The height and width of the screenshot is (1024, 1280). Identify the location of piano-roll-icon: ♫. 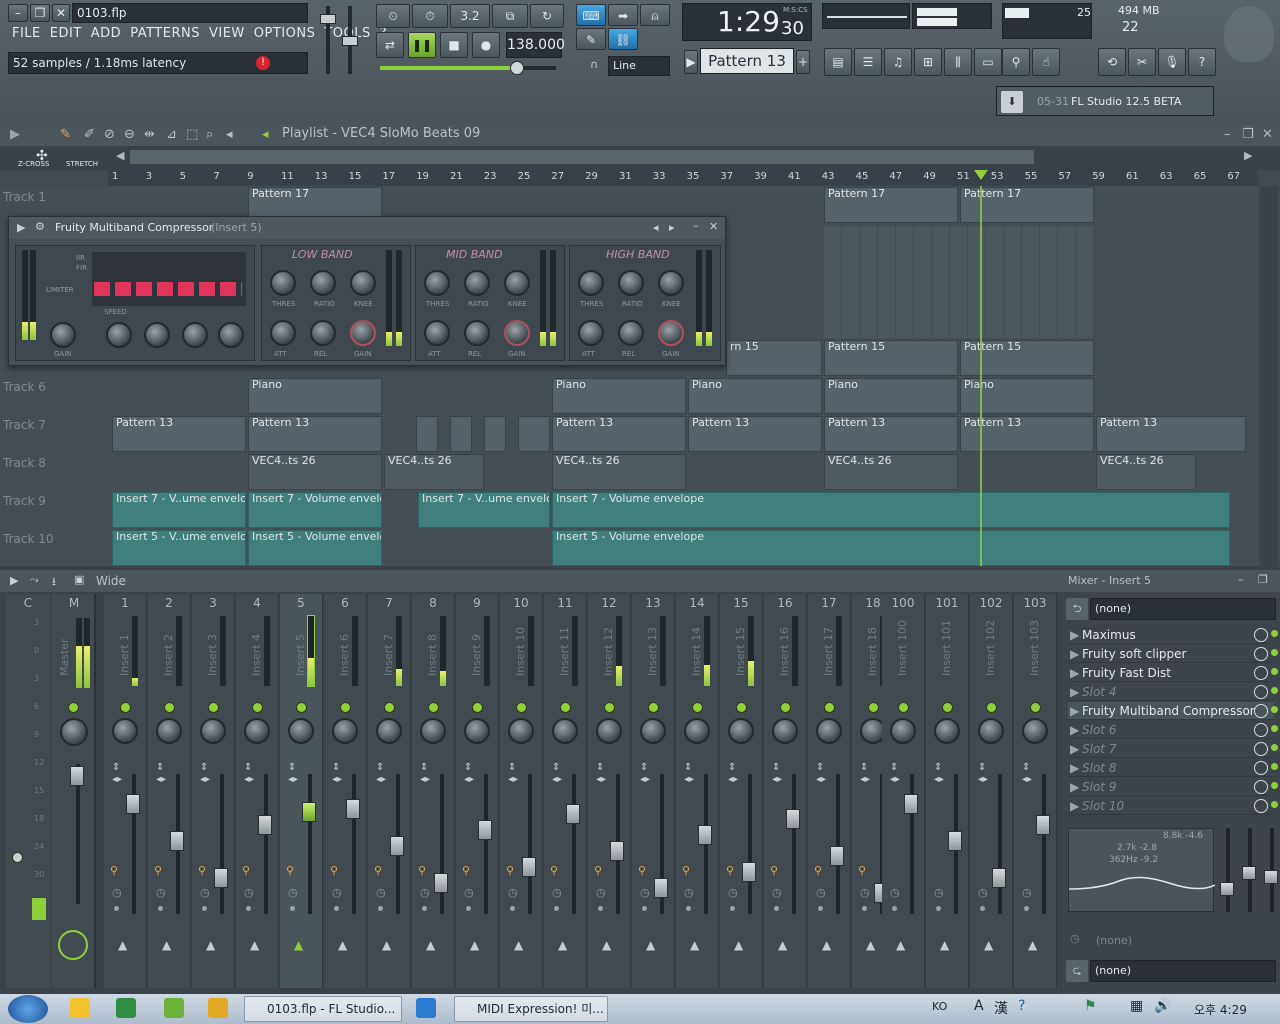
(898, 62).